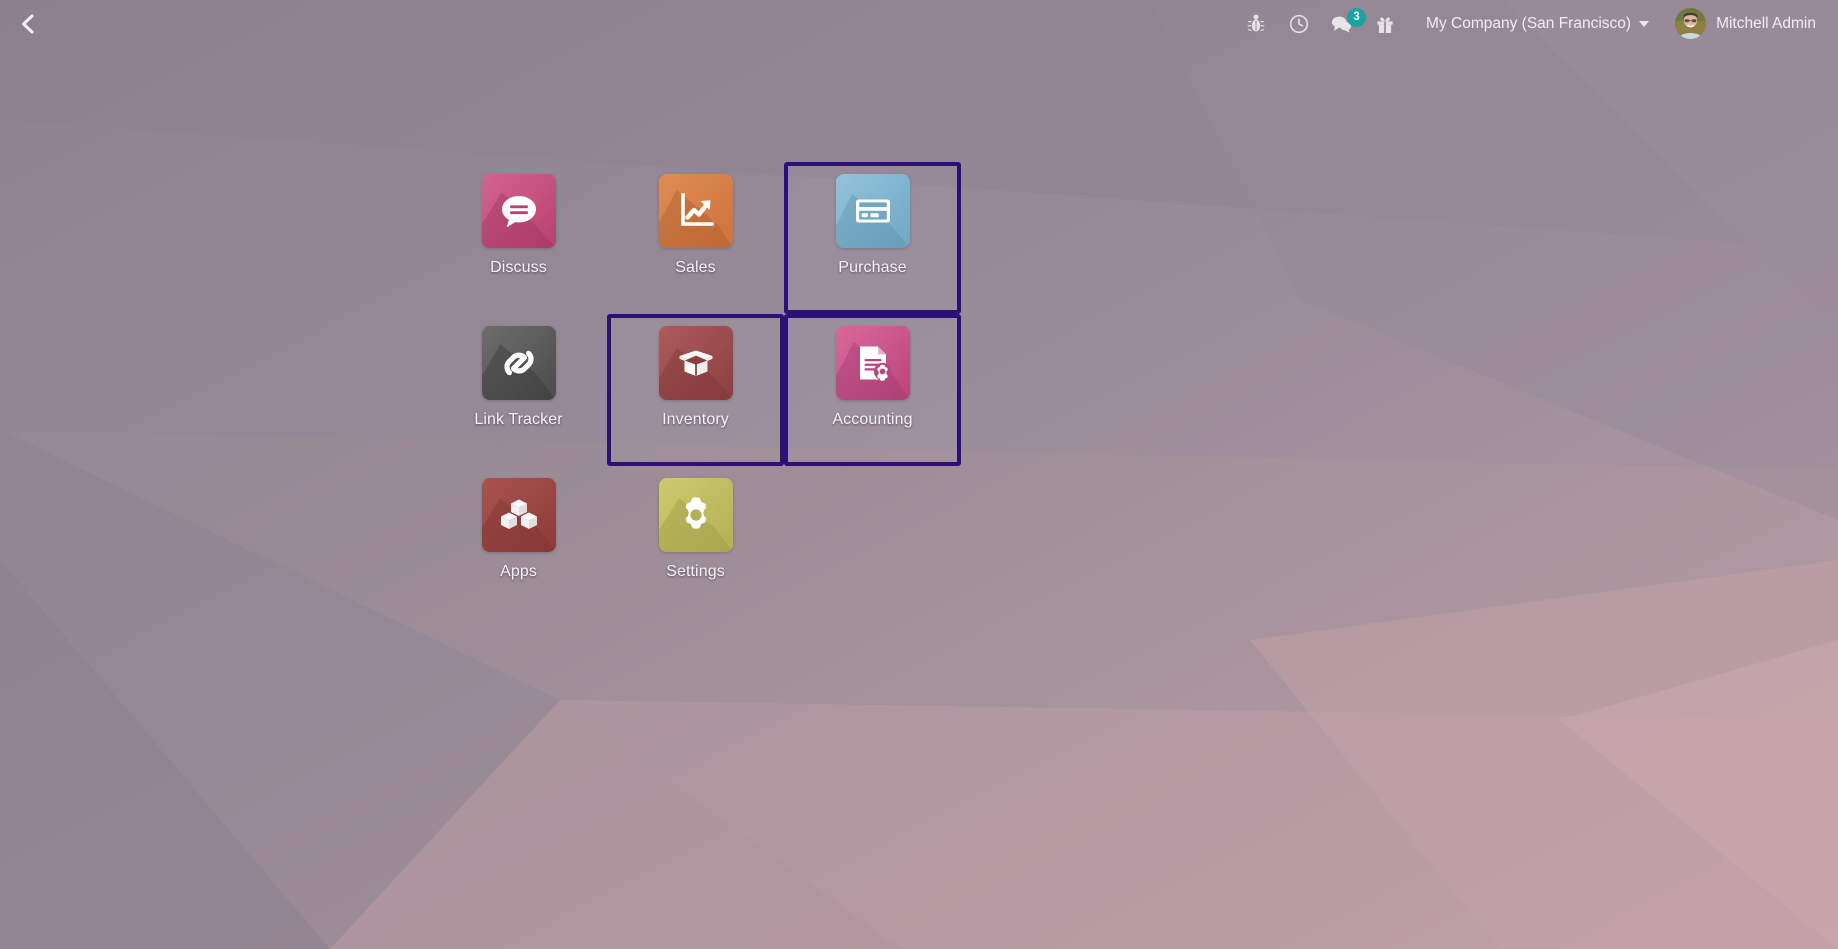 The image size is (1838, 949). What do you see at coordinates (518, 267) in the screenshot?
I see `app-label-discuss: Discuss` at bounding box center [518, 267].